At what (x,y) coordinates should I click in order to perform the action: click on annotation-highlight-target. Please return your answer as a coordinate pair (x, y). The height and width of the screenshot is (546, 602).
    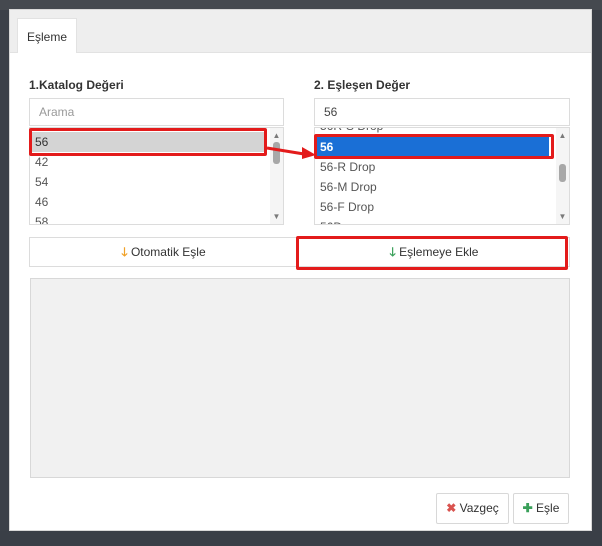
    Looking at the image, I should click on (434, 146).